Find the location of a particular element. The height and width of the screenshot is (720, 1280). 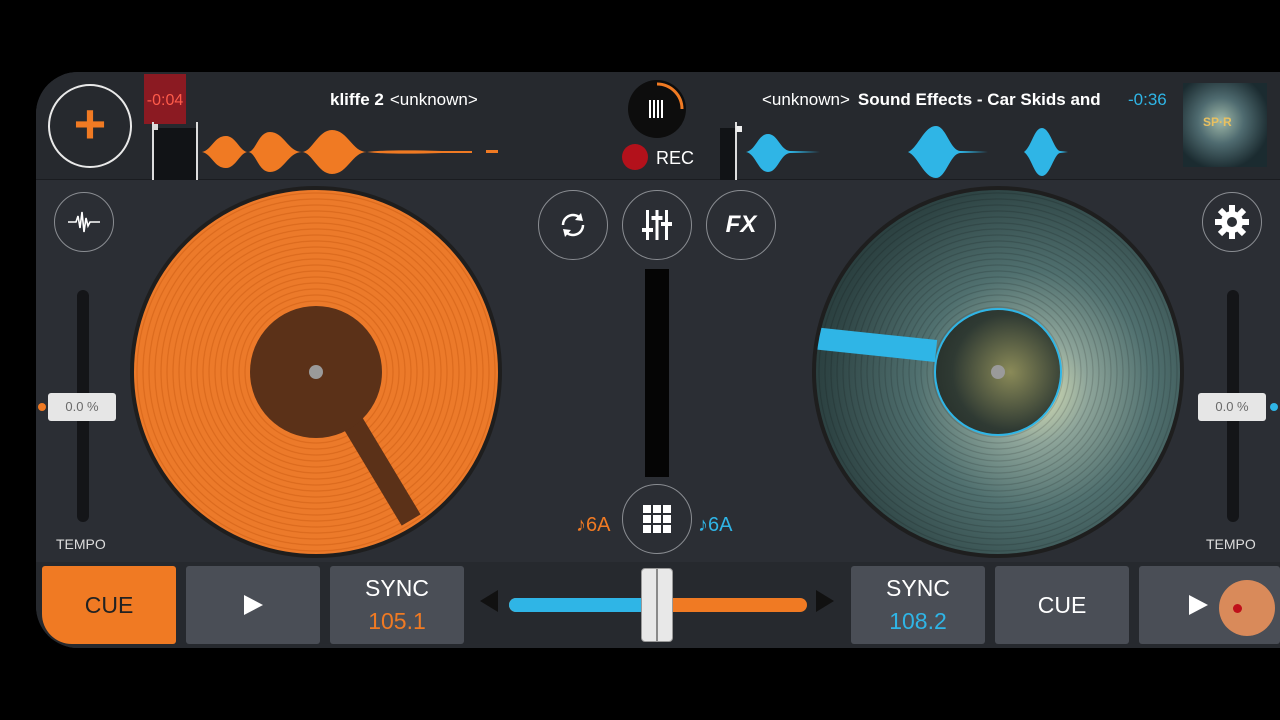

right-waveform is located at coordinates (900, 151).